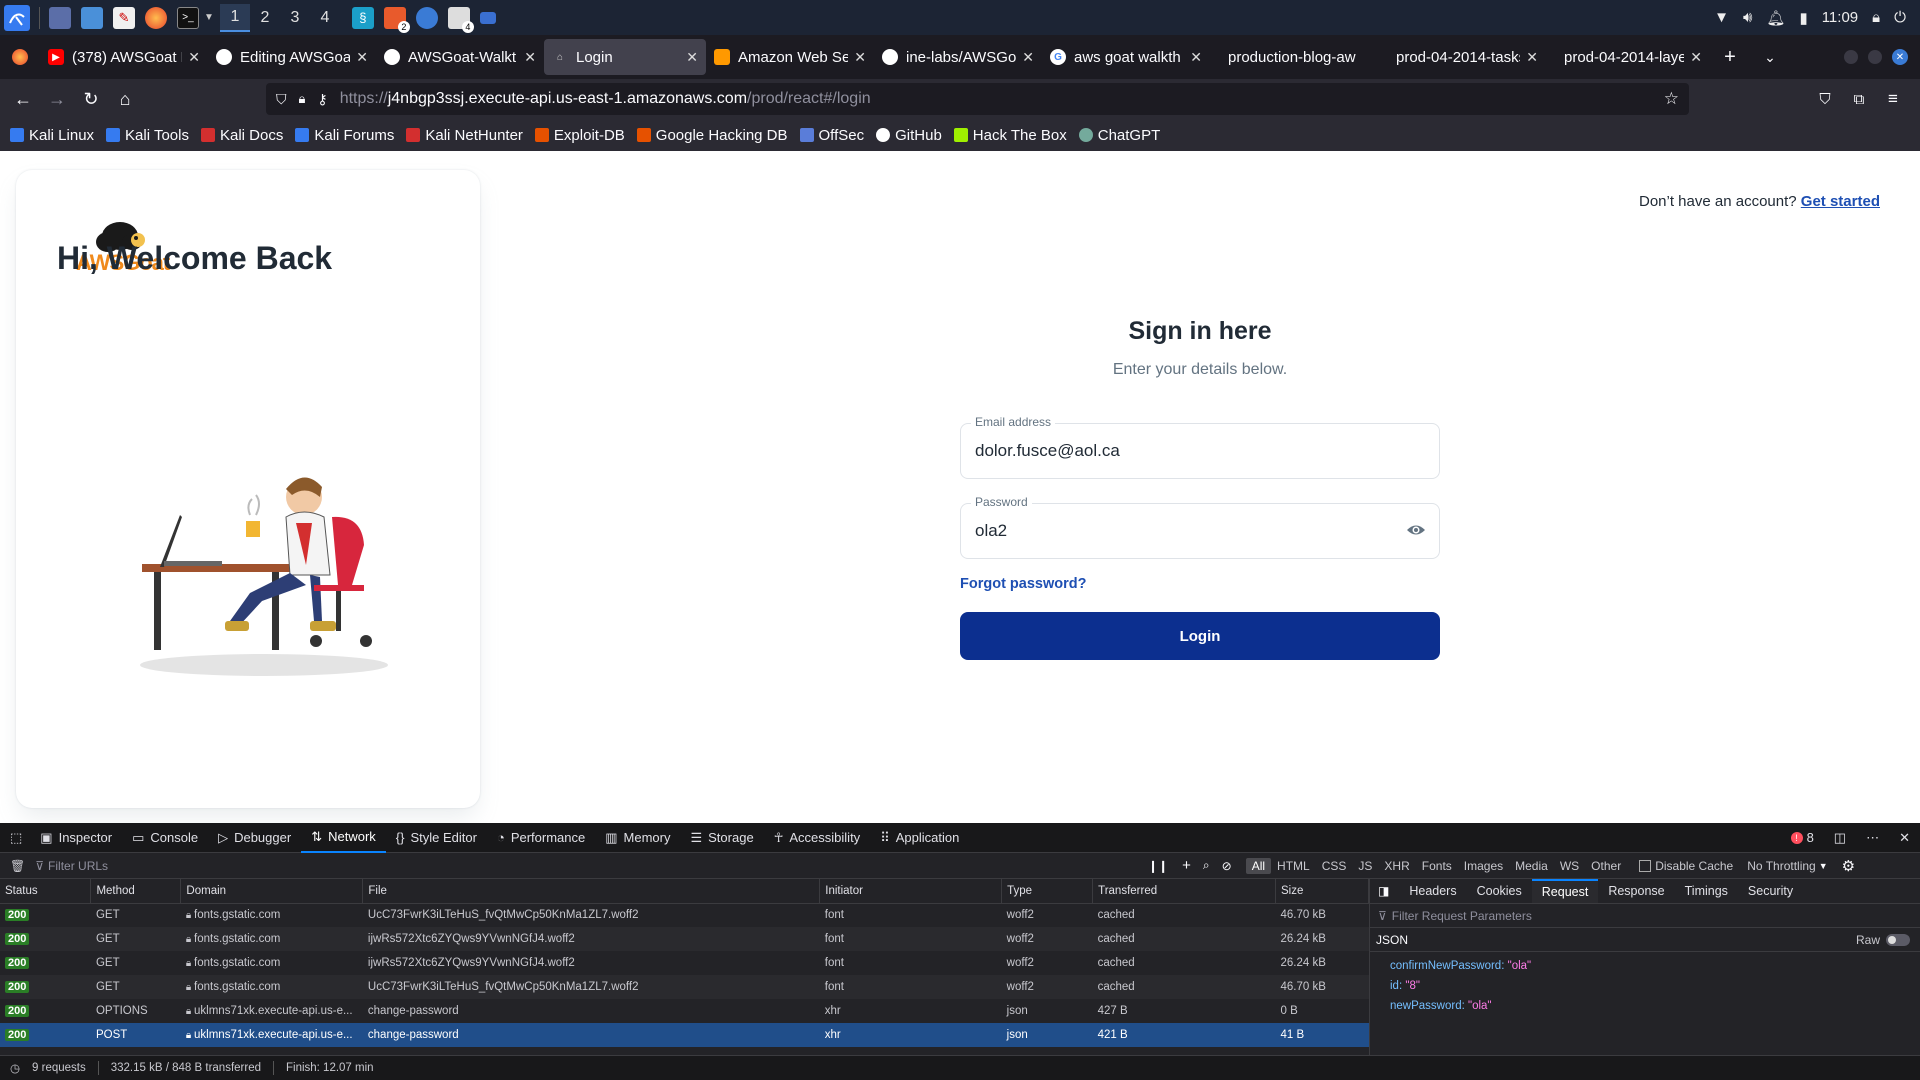  I want to click on workspace-3: 3, so click(295, 18).